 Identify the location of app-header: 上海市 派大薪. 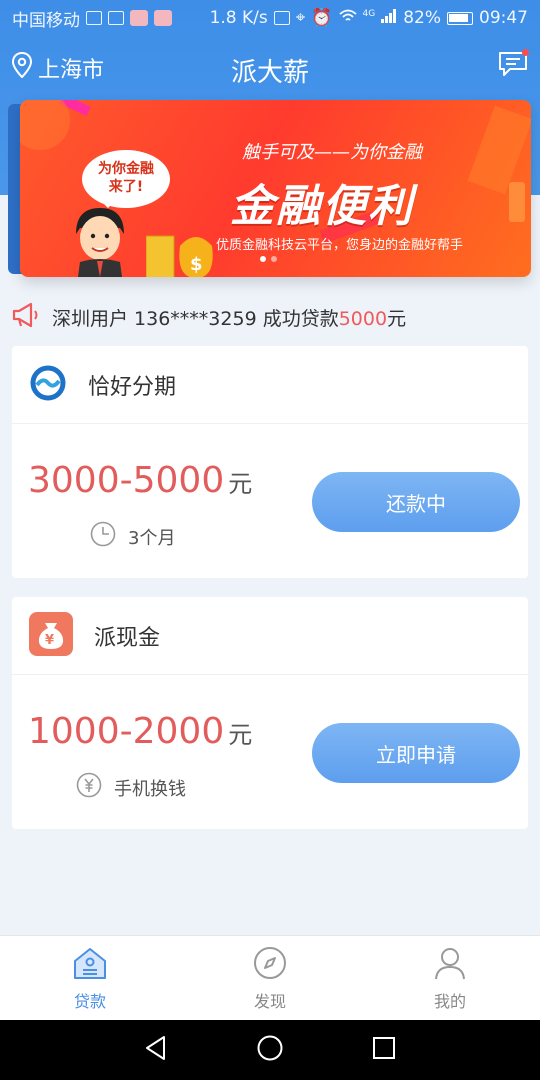
(270, 67).